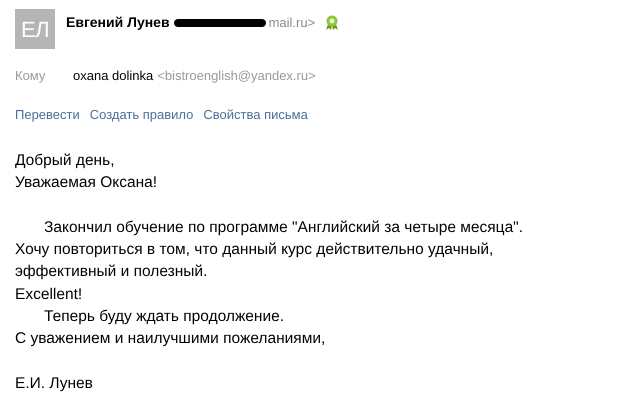 This screenshot has height=419, width=626. I want to click on letter-line: Уважаемая Оксана!, so click(86, 183).